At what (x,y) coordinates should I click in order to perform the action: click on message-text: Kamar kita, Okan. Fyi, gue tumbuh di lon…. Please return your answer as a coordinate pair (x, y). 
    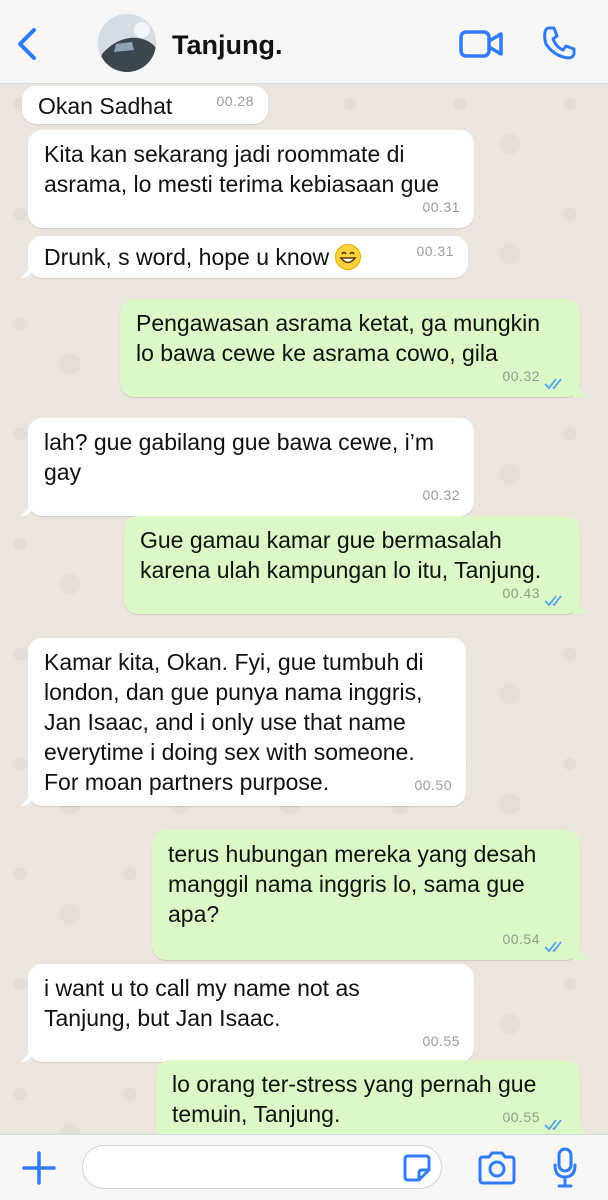
    Looking at the image, I should click on (234, 722).